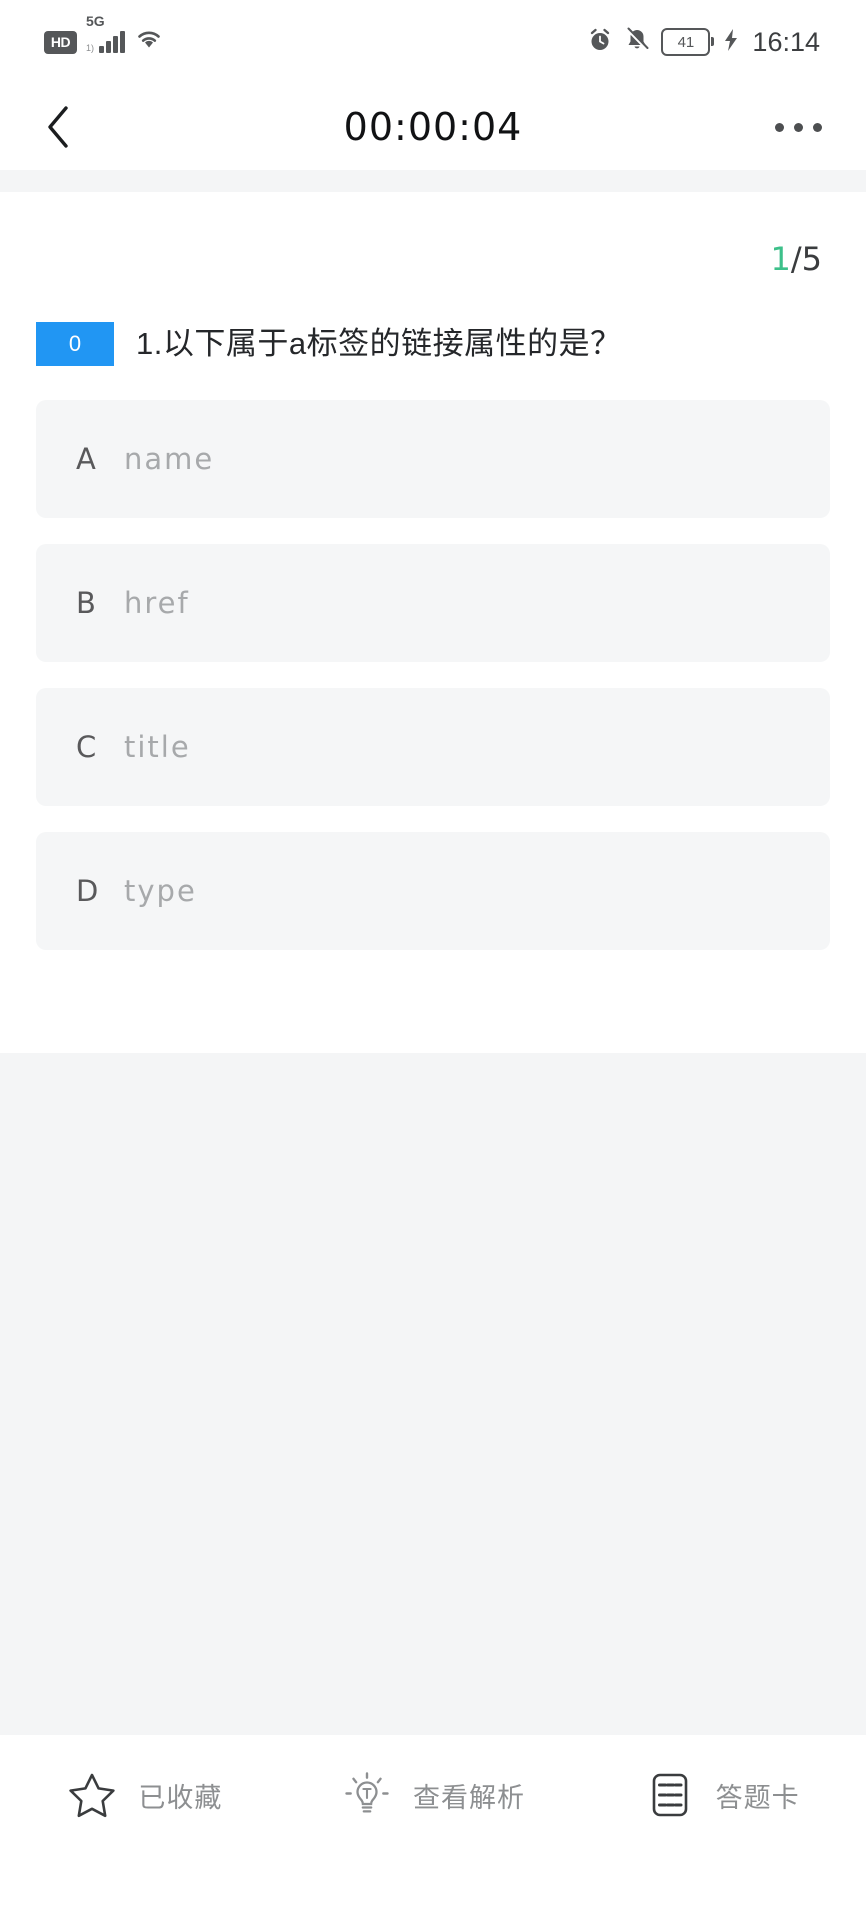  I want to click on option-text: title, so click(157, 747).